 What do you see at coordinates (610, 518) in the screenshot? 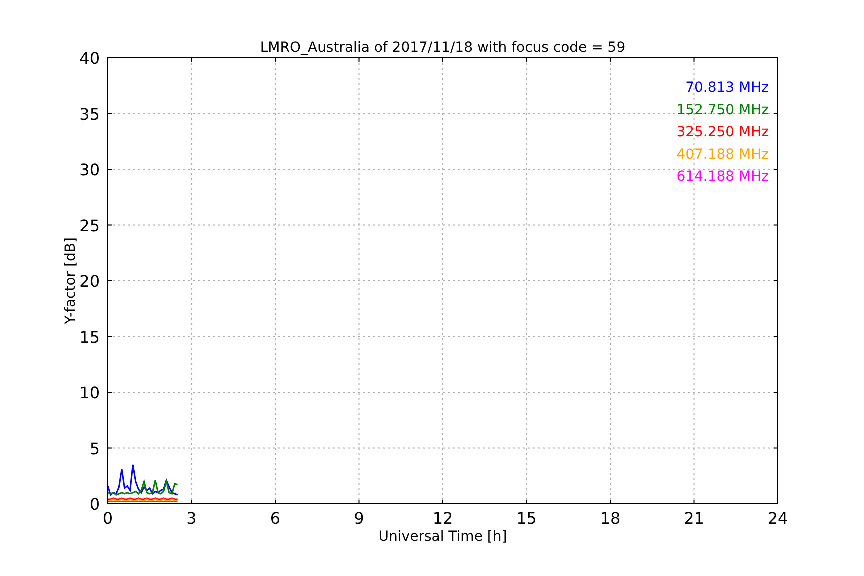
I see `tick-label: 18` at bounding box center [610, 518].